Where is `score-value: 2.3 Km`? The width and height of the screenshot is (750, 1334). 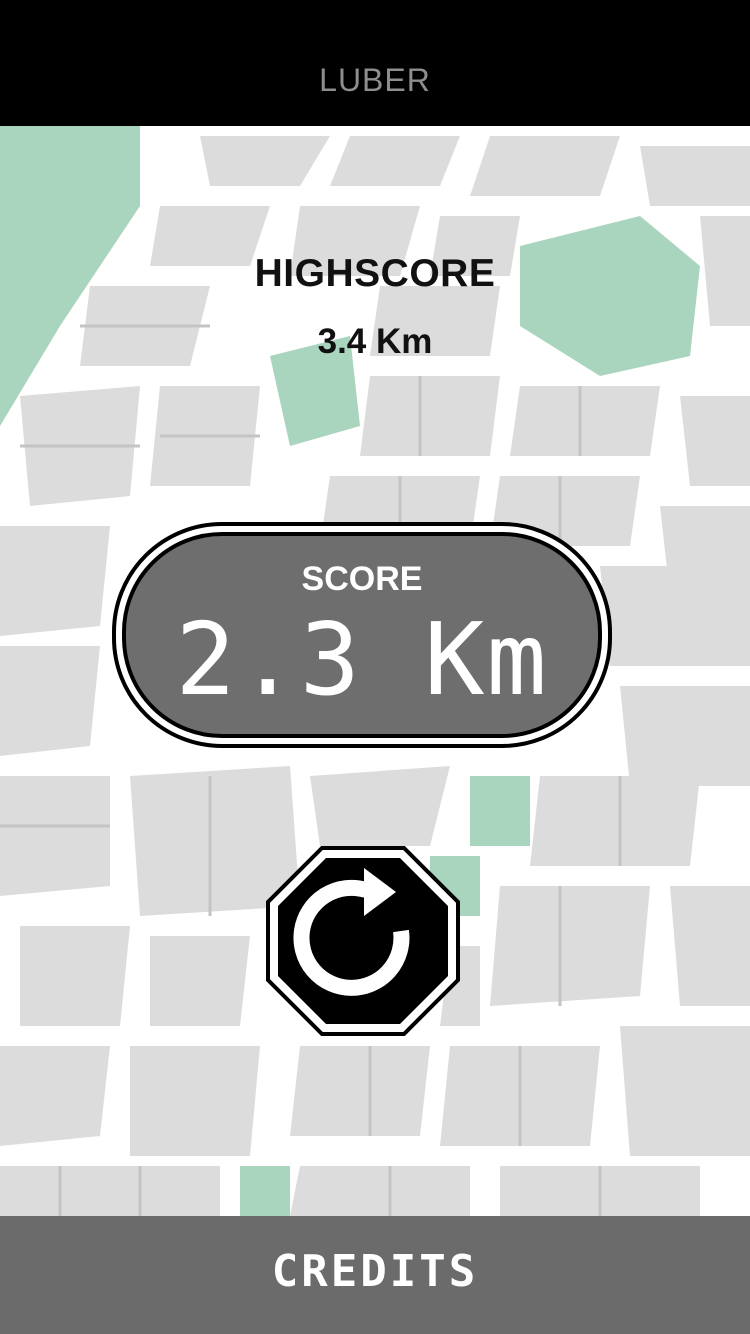 score-value: 2.3 Km is located at coordinates (362, 659).